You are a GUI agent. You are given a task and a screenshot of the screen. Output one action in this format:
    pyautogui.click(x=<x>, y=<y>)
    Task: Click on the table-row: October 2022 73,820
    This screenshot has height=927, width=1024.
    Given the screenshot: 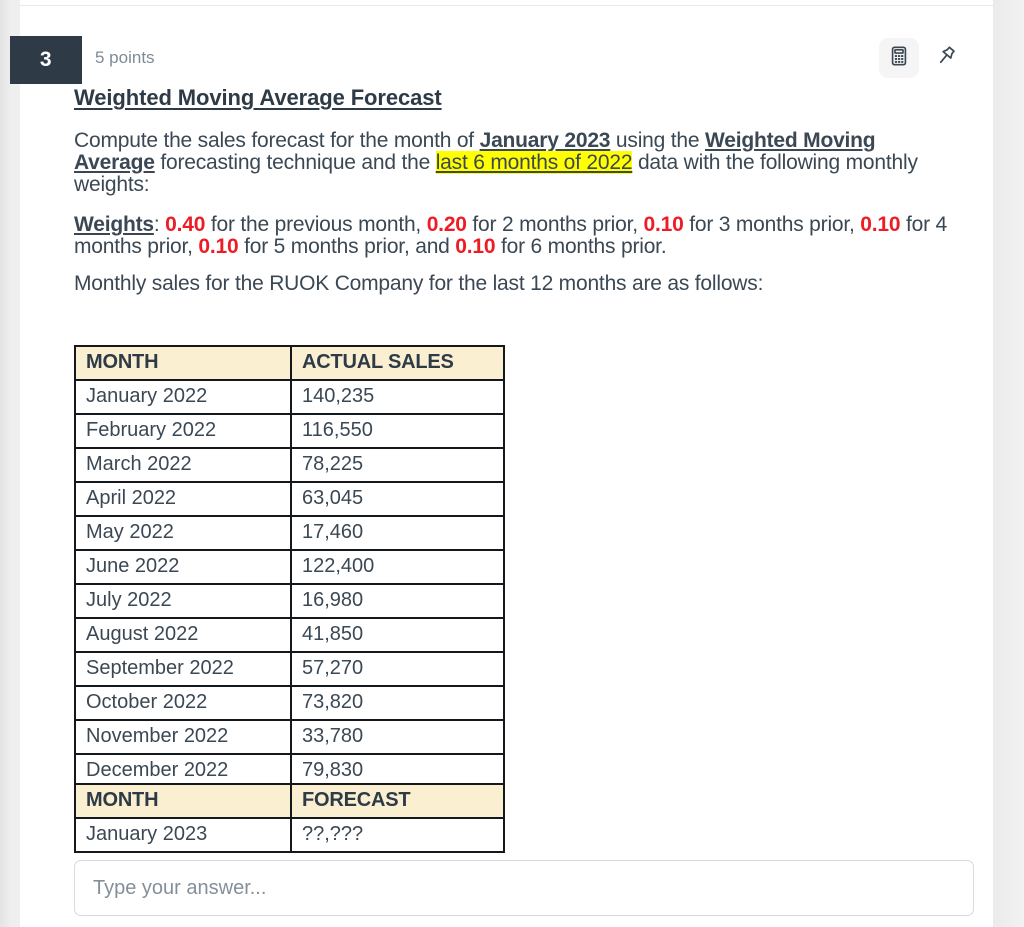 What is the action you would take?
    pyautogui.click(x=289, y=703)
    